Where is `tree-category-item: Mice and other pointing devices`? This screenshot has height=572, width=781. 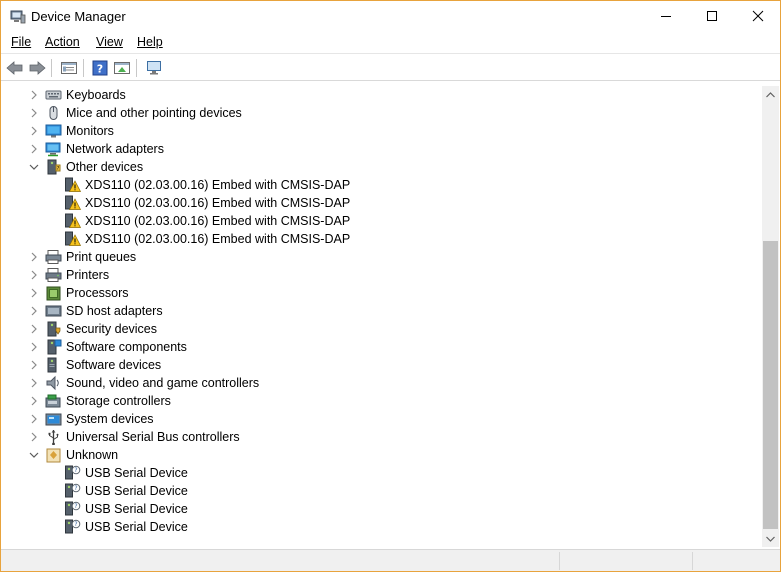 tree-category-item: Mice and other pointing devices is located at coordinates (382, 113).